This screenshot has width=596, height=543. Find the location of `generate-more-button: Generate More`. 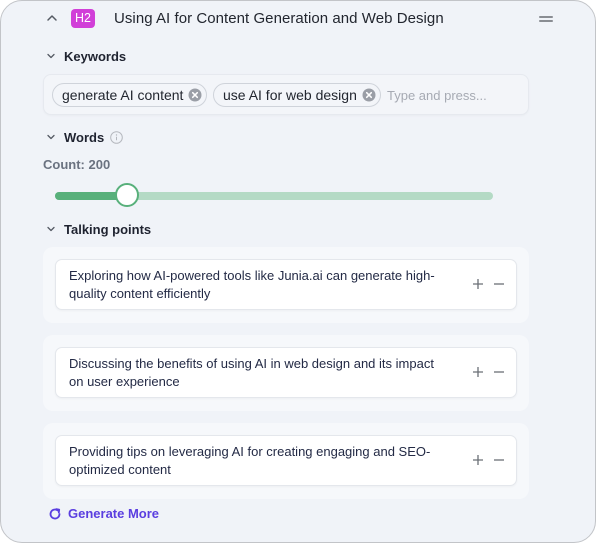

generate-more-button: Generate More is located at coordinates (103, 513).